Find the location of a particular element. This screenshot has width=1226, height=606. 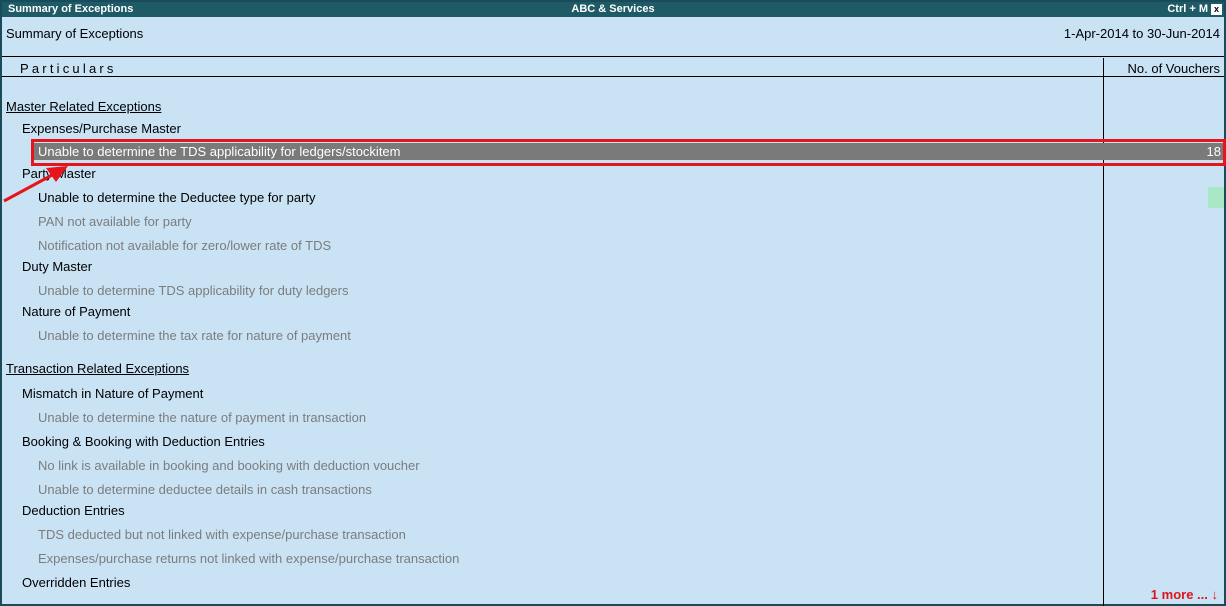

shortcut-hint: Ctrl + M is located at coordinates (1187, 9).